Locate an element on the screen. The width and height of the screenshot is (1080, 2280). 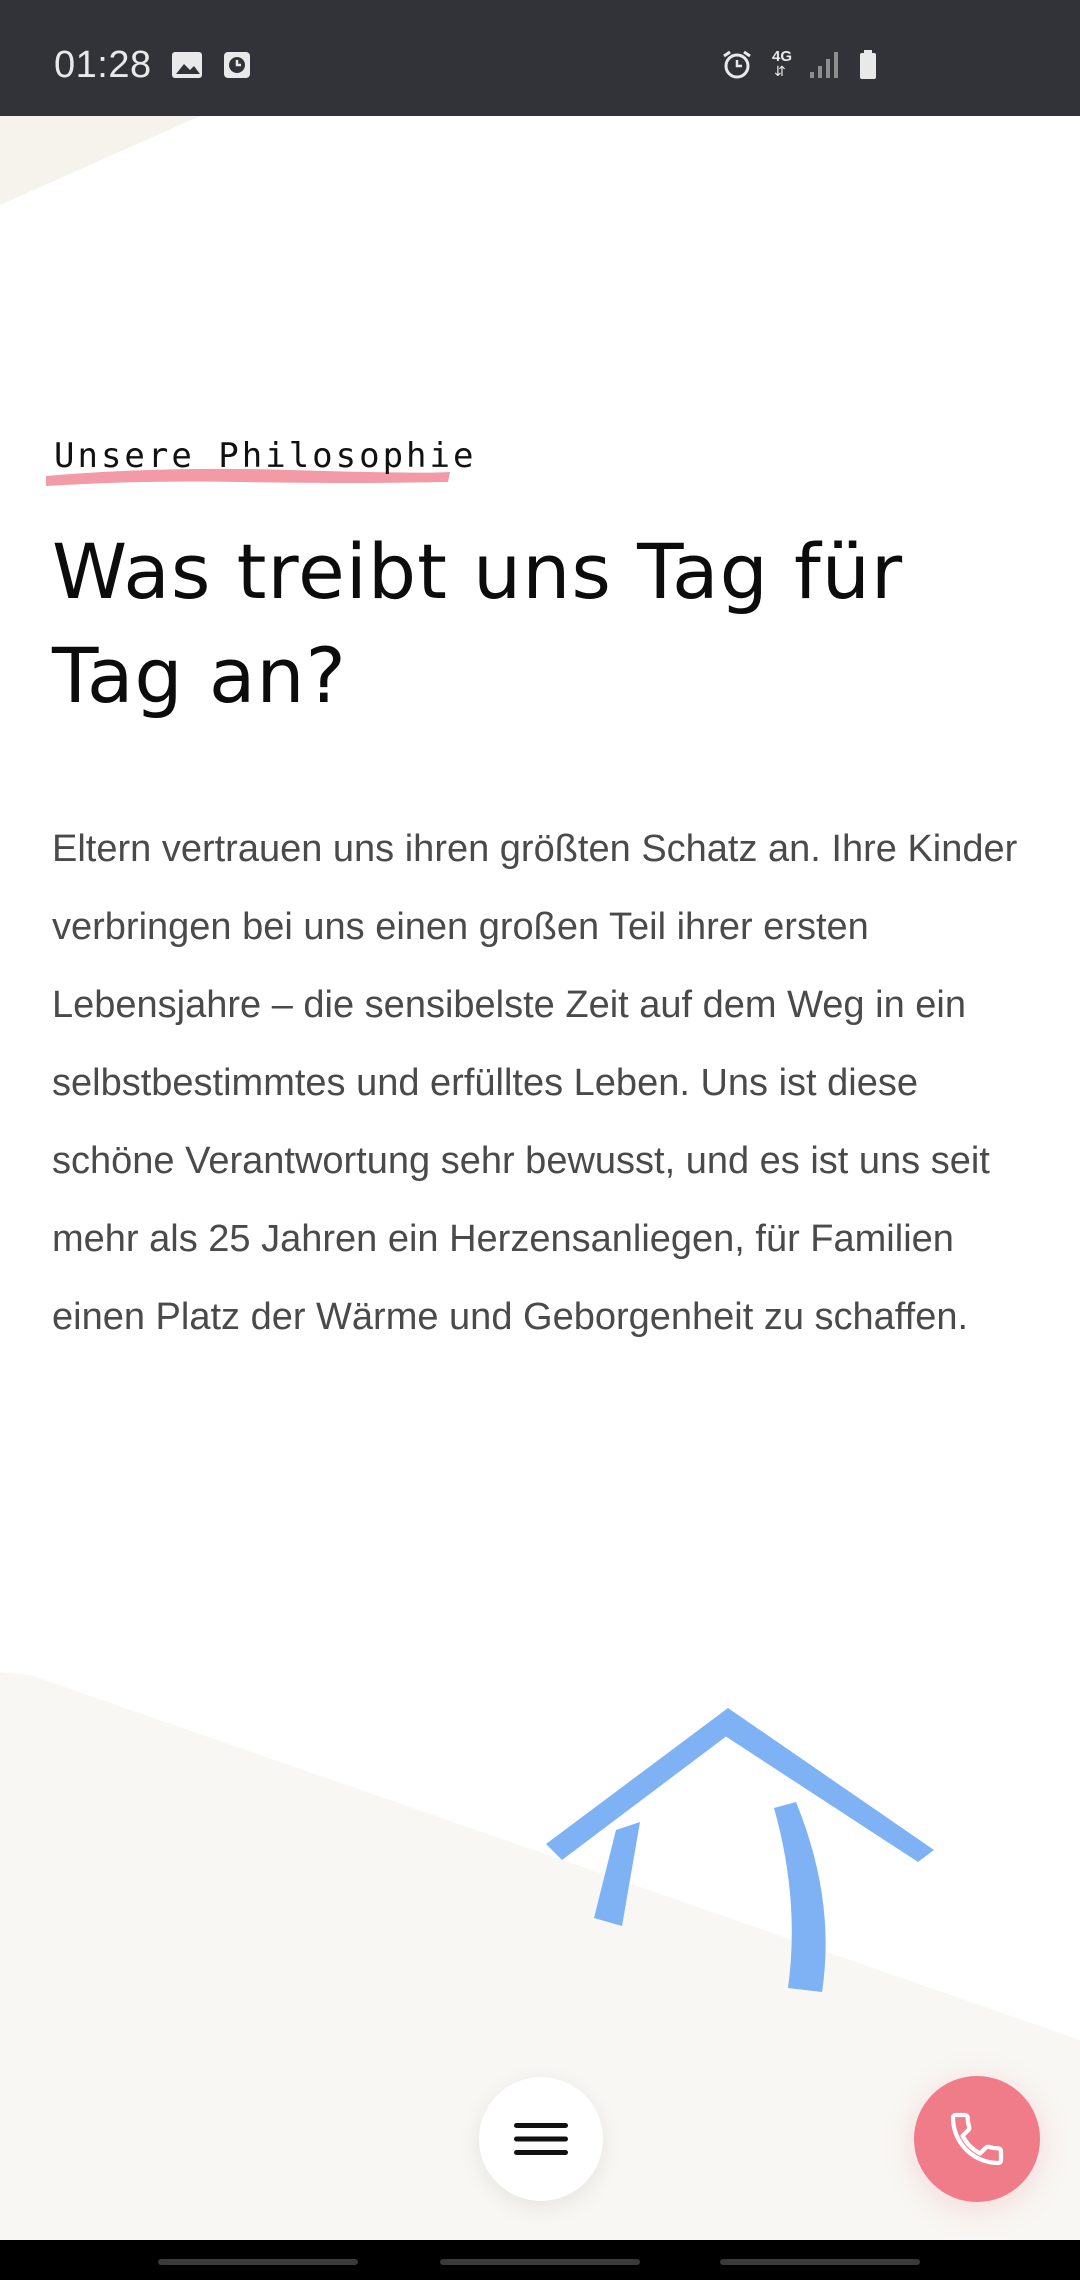
signal-icon is located at coordinates (824, 65).